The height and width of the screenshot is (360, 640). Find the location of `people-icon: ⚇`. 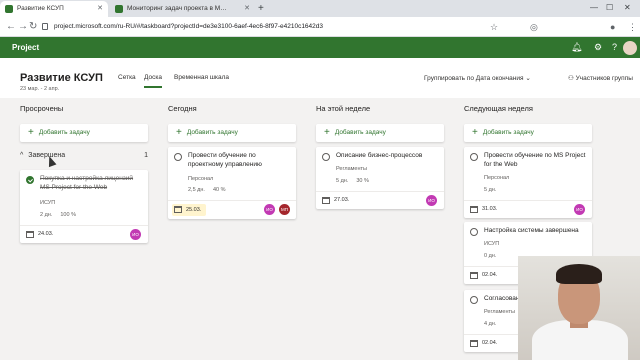

people-icon: ⚇ is located at coordinates (571, 78).